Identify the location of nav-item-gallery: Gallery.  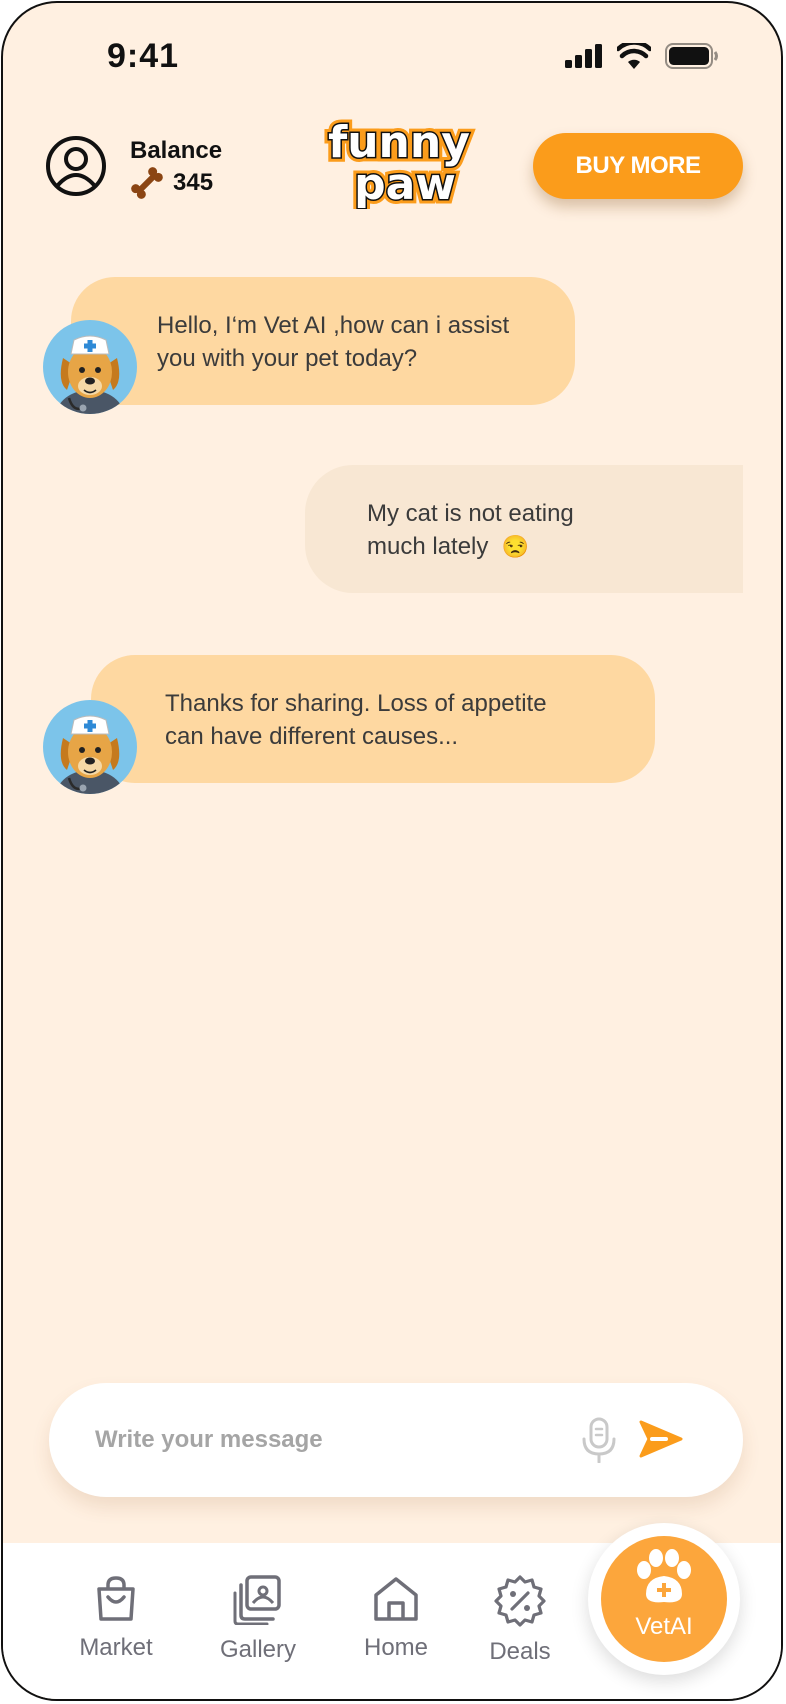
(258, 1619).